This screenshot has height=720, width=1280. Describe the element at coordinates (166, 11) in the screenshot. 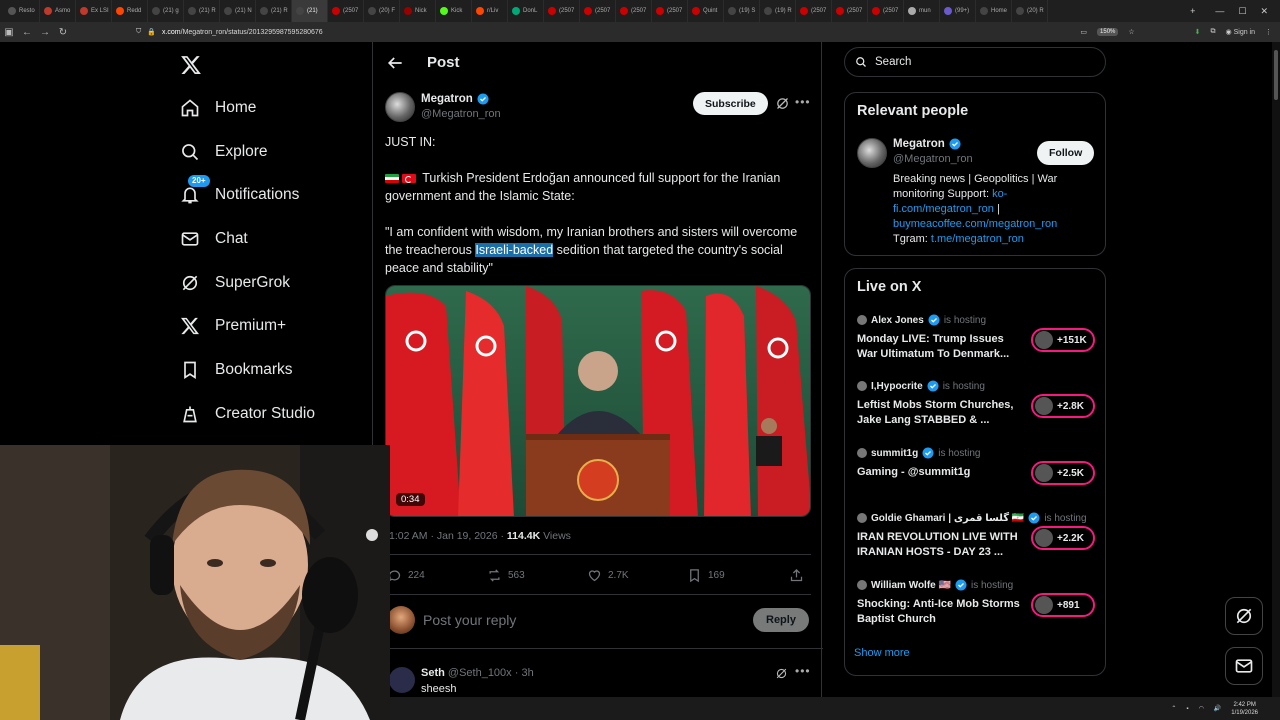

I see `browser-tab: (21) g` at that location.